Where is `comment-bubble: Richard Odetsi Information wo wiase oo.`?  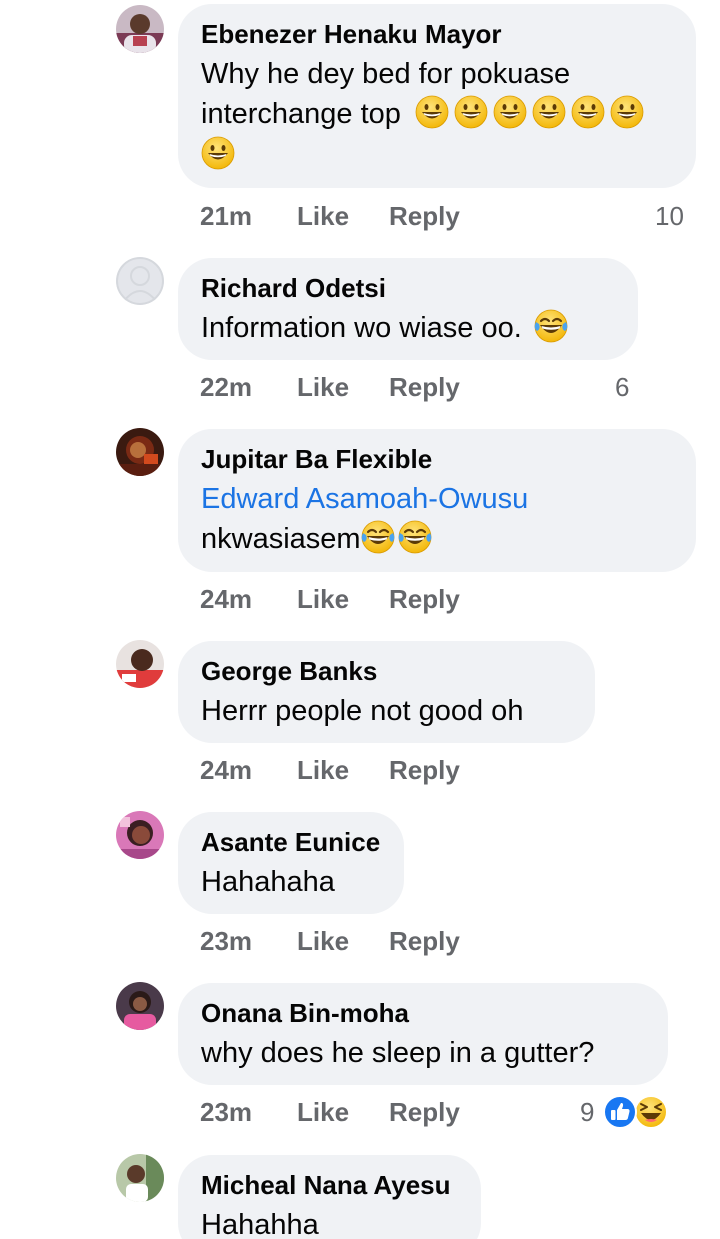 comment-bubble: Richard Odetsi Information wo wiase oo. is located at coordinates (408, 309).